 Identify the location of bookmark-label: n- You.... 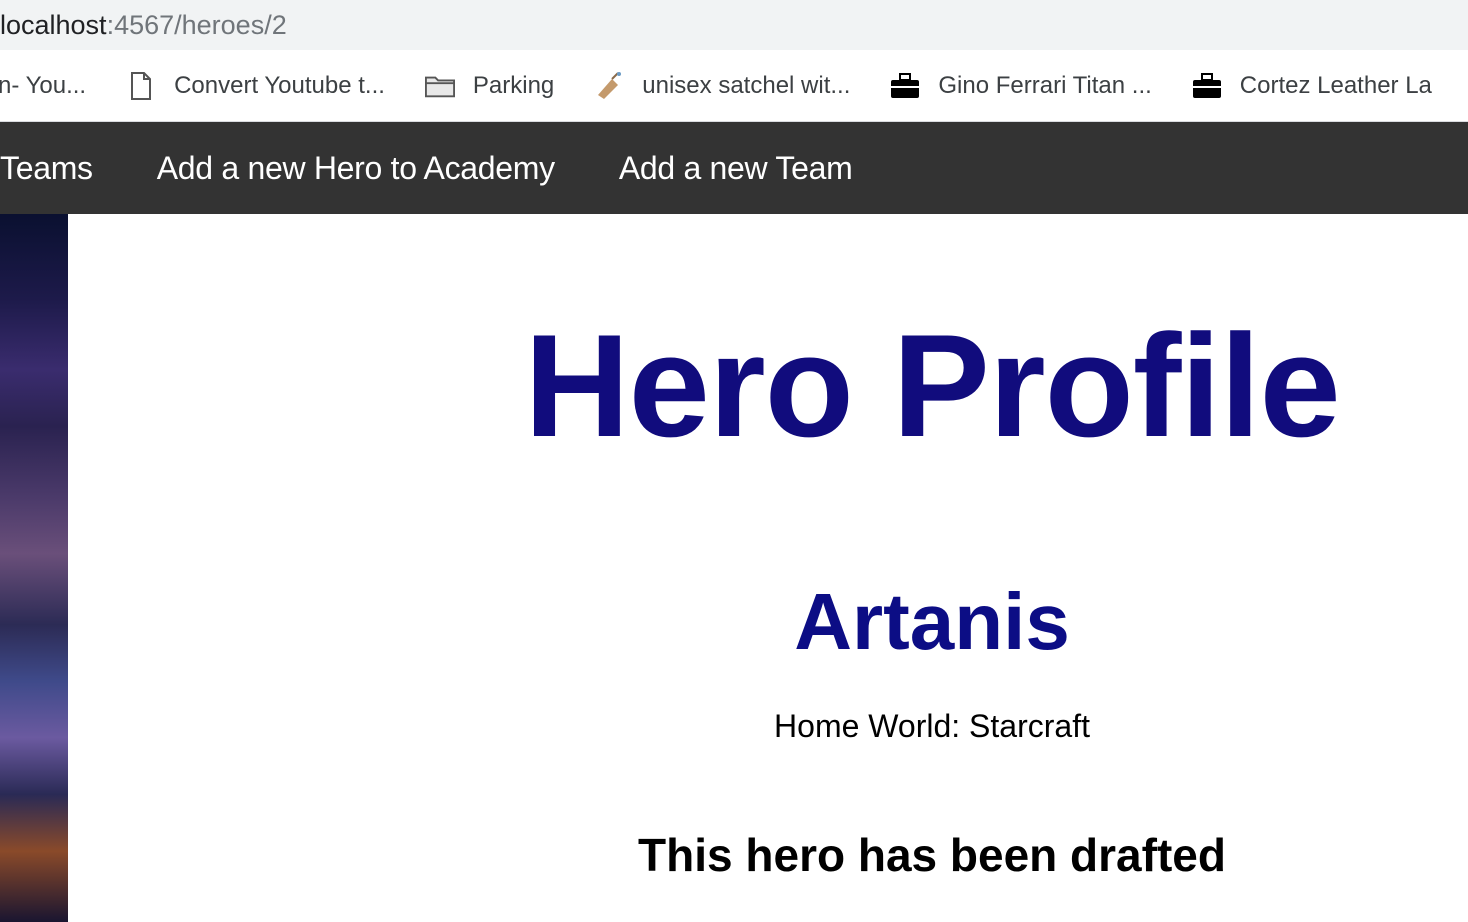
(43, 85).